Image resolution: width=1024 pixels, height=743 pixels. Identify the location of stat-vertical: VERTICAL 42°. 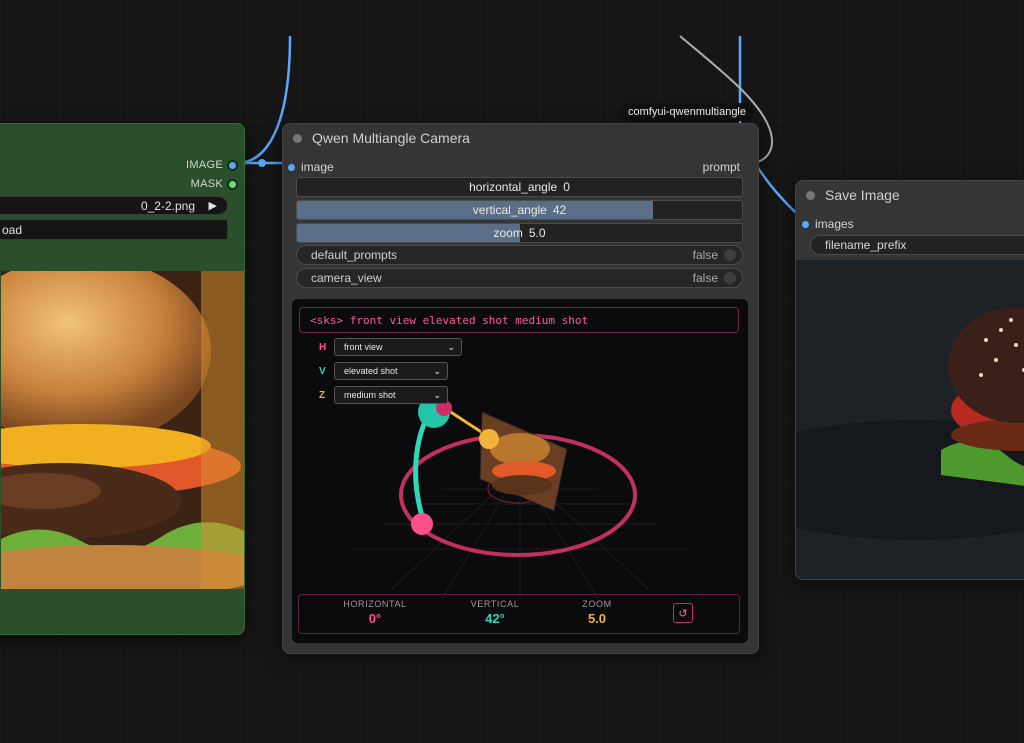
(495, 612).